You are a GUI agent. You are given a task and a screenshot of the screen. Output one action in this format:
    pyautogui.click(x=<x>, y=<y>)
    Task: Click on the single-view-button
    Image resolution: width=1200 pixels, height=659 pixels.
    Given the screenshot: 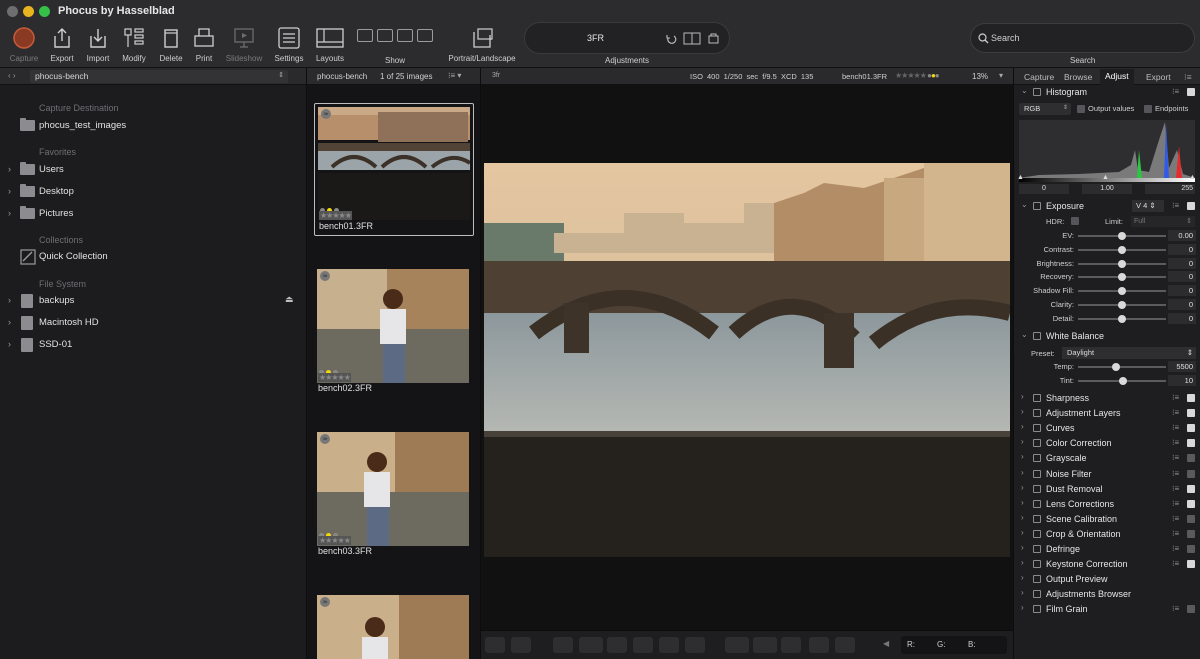 What is the action you would take?
    pyautogui.click(x=521, y=645)
    